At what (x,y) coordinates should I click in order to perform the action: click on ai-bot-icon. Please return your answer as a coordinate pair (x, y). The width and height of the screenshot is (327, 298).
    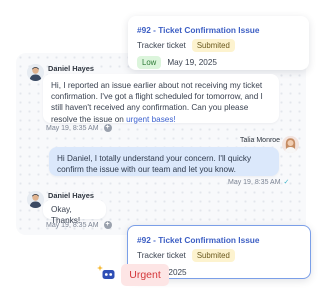
    Looking at the image, I should click on (107, 274).